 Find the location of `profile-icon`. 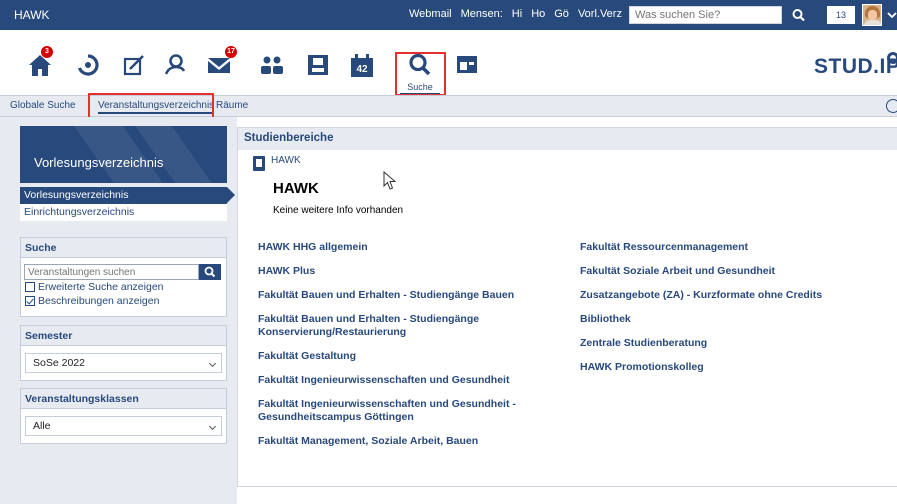

profile-icon is located at coordinates (318, 65).